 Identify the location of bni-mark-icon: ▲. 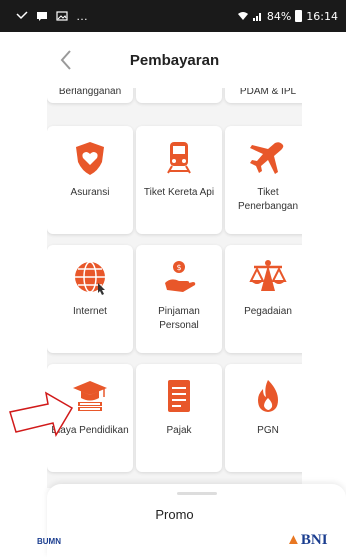
(293, 540).